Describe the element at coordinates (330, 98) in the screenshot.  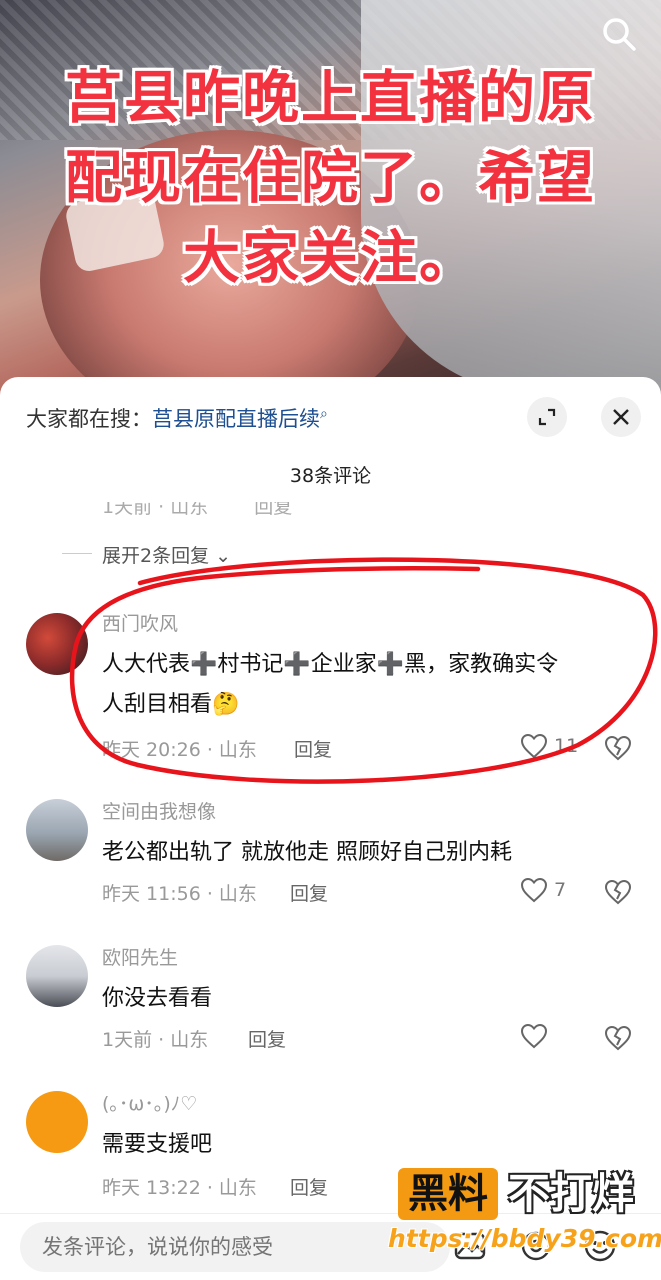
I see `caption-line: 莒县昨晚上直播的原` at that location.